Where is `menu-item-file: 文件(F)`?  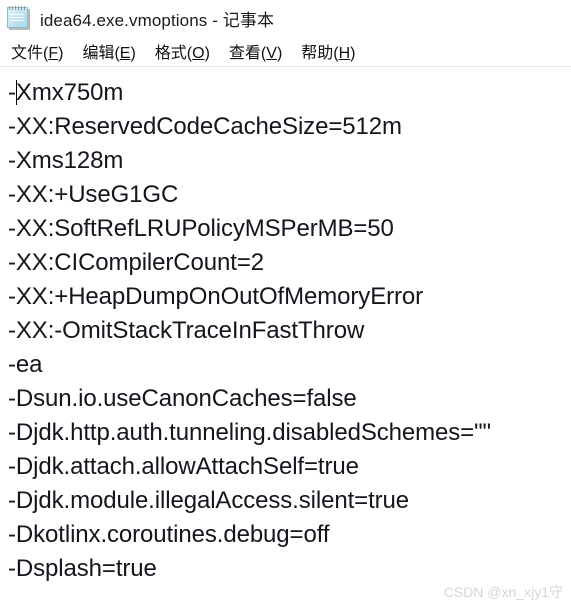
menu-item-file: 文件(F) is located at coordinates (37, 51).